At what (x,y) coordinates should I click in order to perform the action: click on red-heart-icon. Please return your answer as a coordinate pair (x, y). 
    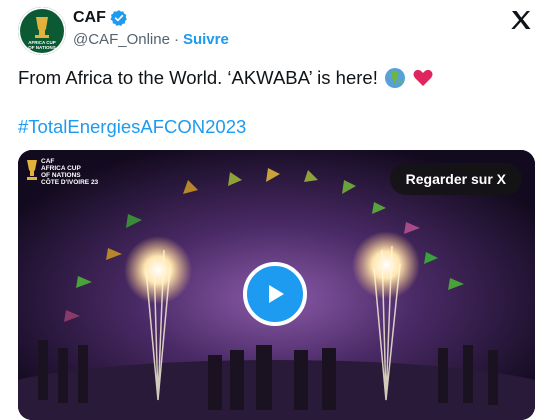
    Looking at the image, I should click on (423, 77).